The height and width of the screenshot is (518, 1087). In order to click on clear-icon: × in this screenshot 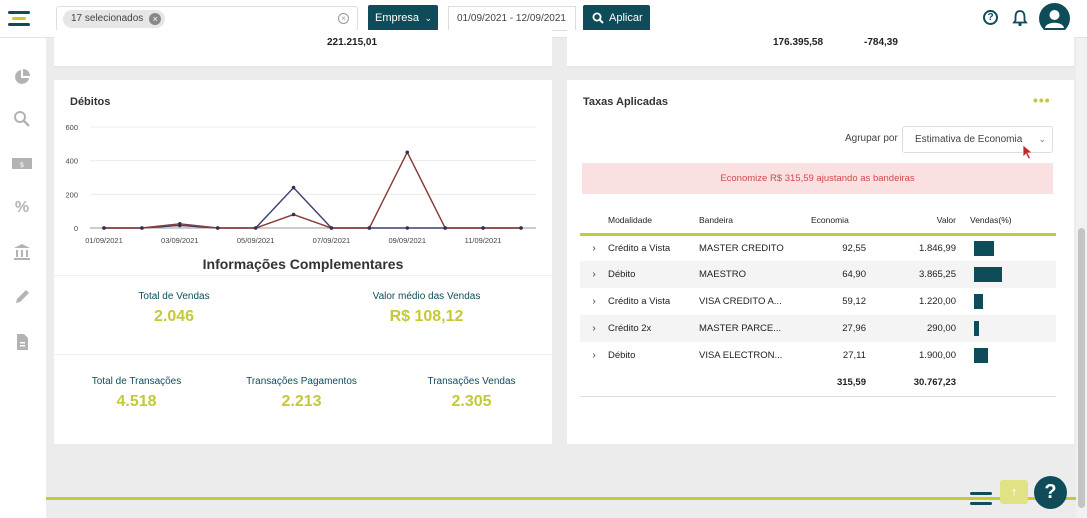, I will do `click(343, 18)`.